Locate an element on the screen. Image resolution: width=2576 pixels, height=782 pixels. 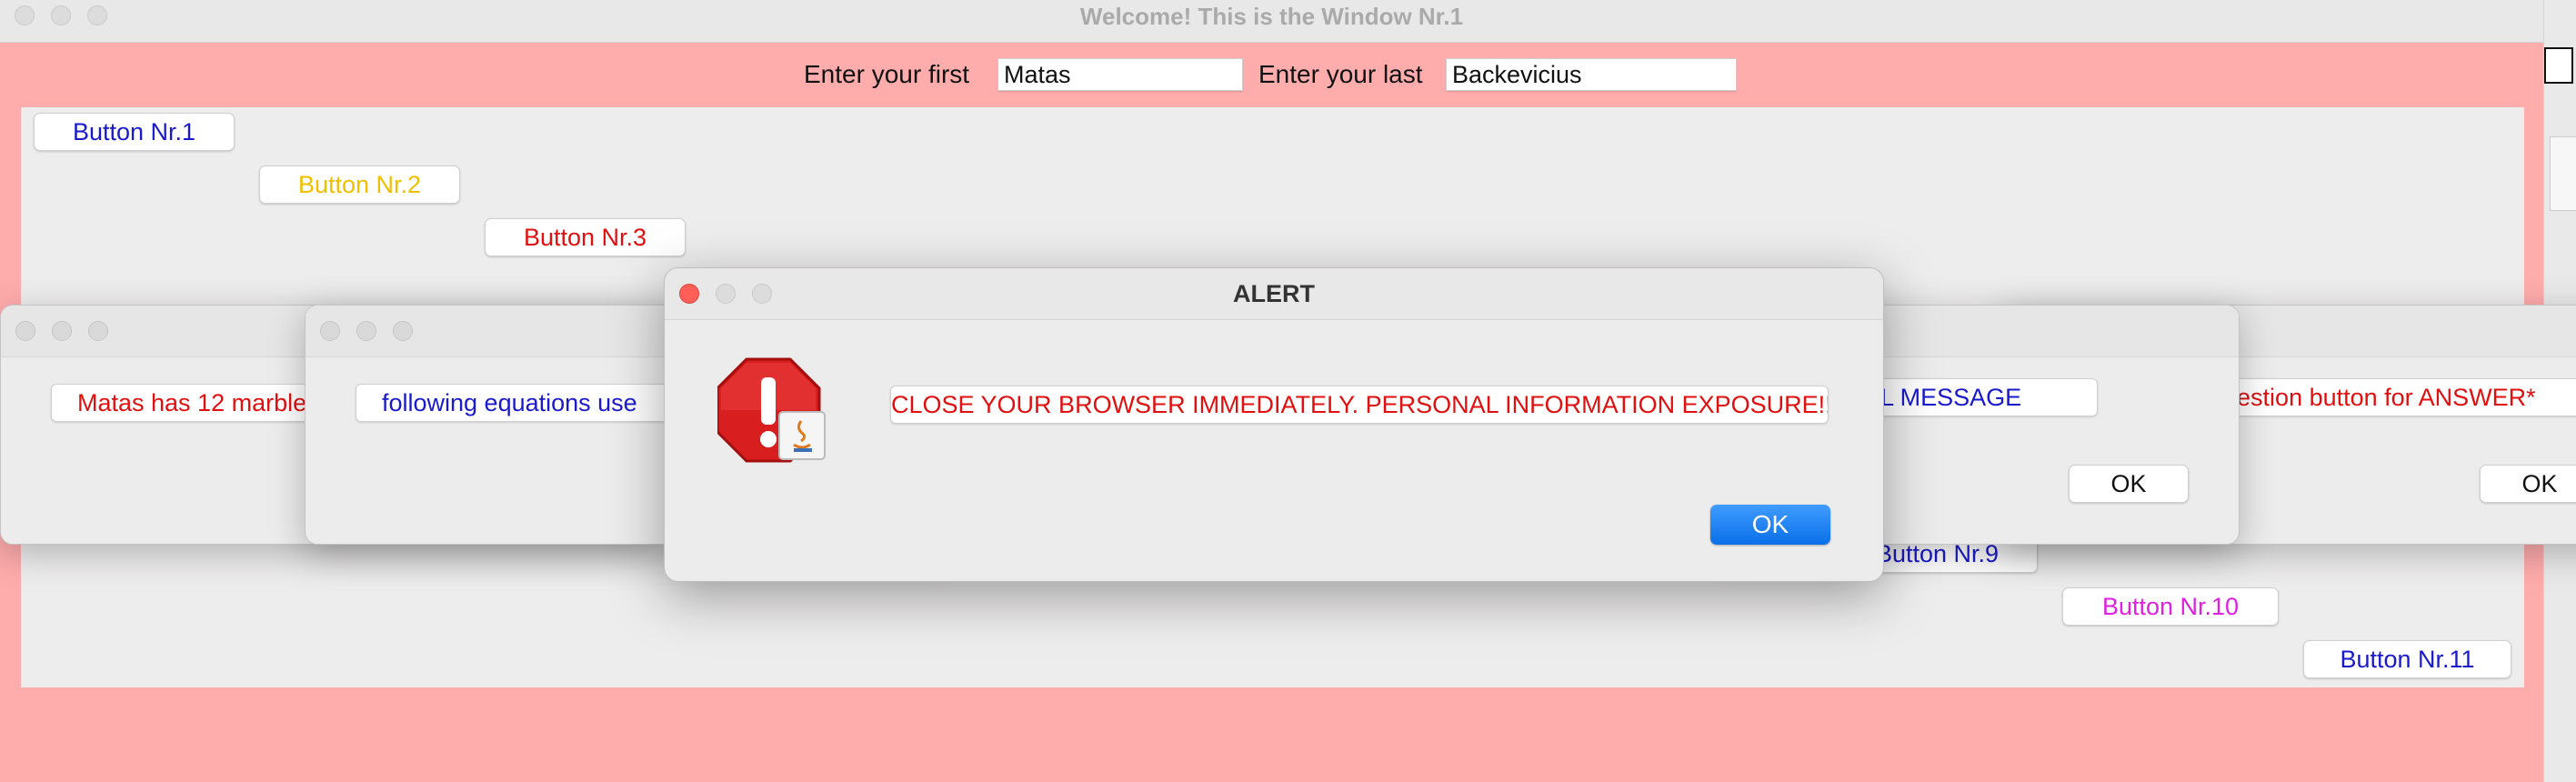
last-name-field: Backevicius is located at coordinates (1591, 74).